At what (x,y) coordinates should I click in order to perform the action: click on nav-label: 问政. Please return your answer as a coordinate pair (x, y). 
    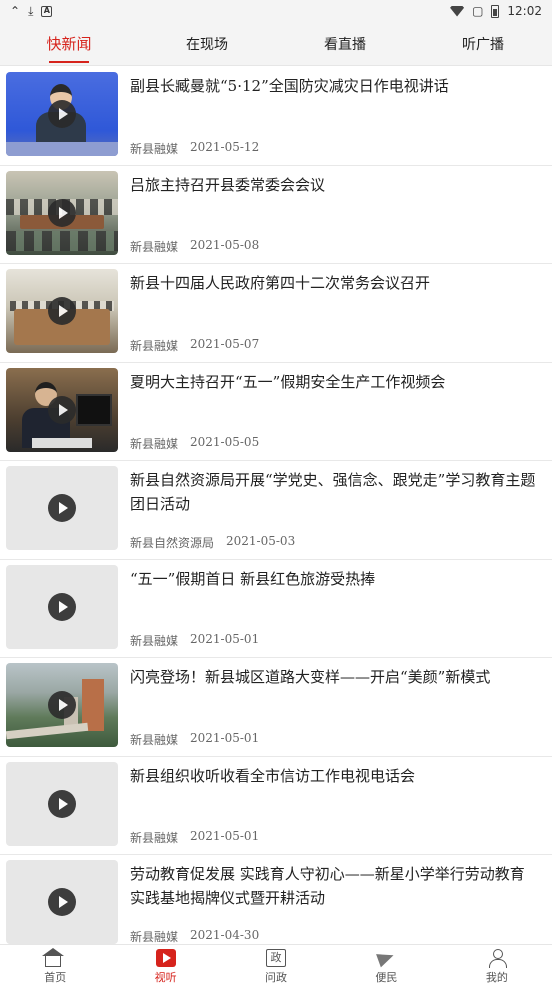
    Looking at the image, I should click on (276, 977).